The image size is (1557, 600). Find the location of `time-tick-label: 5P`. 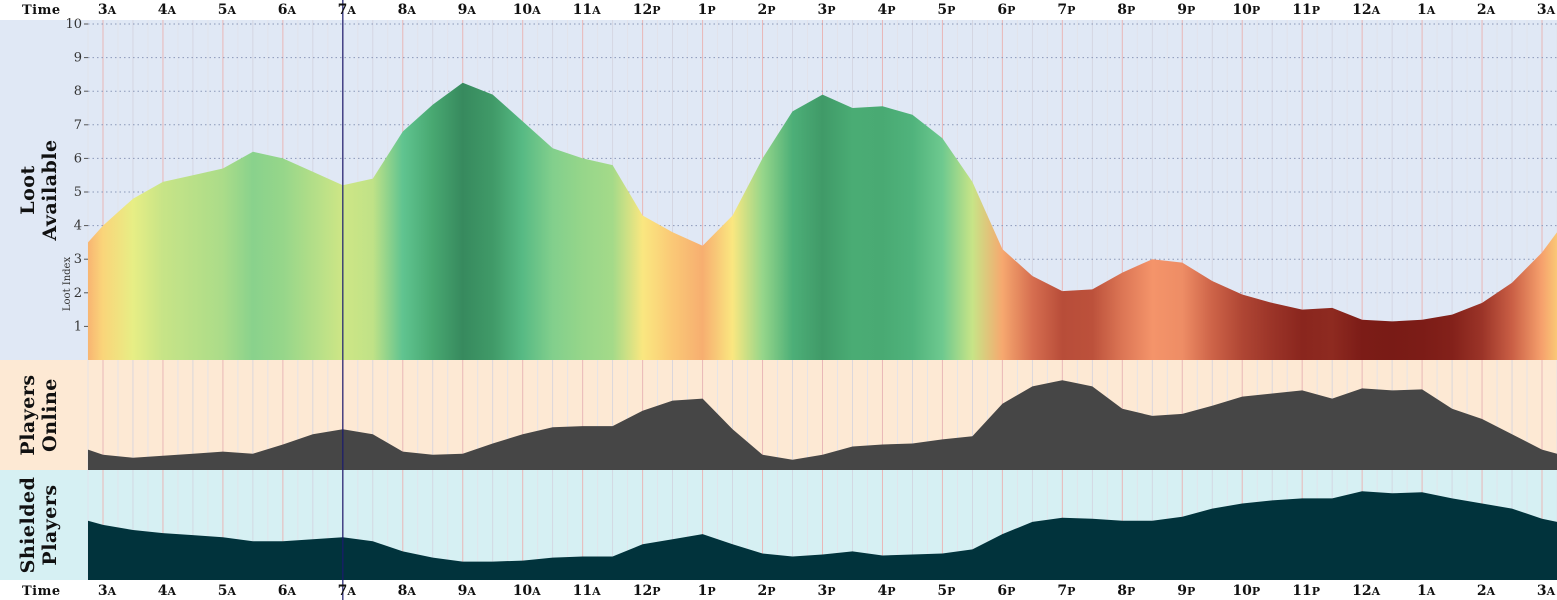

time-tick-label: 5P is located at coordinates (946, 10).